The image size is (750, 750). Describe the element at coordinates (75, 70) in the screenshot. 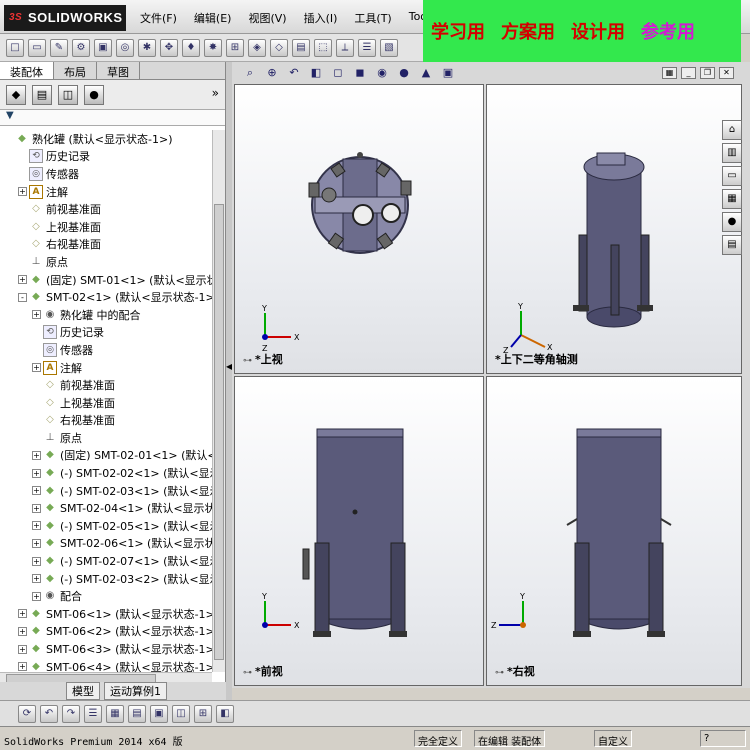

I see `tab-layout: 布局` at that location.